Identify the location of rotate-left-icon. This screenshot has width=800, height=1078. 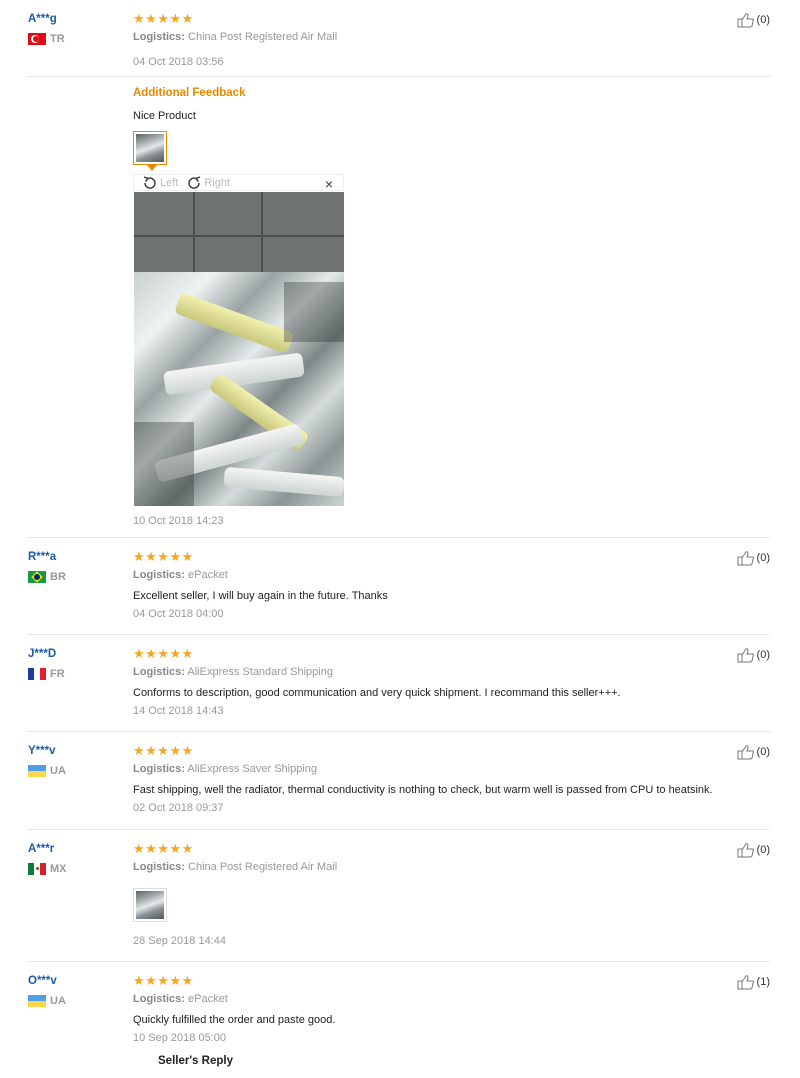
(149, 182).